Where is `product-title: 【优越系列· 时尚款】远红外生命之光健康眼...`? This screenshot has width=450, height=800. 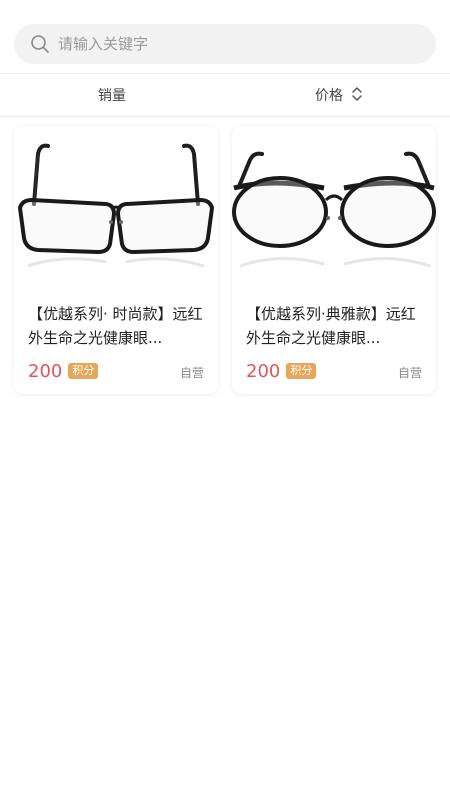
product-title: 【优越系列· 时尚款】远红外生命之光健康眼... is located at coordinates (115, 326).